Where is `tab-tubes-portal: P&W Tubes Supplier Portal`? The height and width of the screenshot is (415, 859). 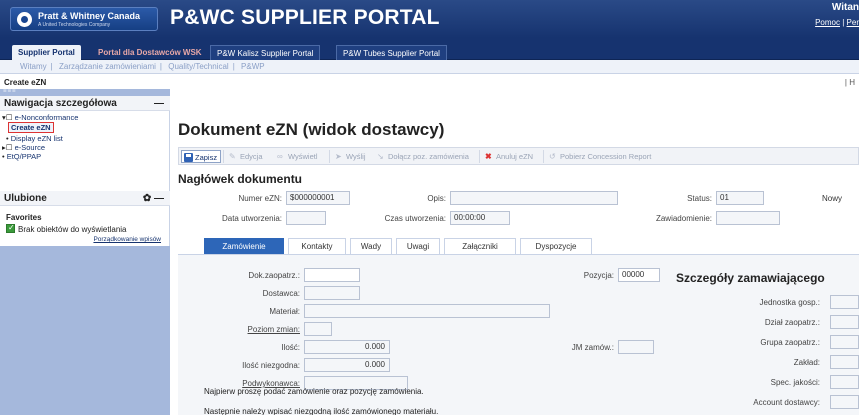
tab-tubes-portal: P&W Tubes Supplier Portal is located at coordinates (391, 52).